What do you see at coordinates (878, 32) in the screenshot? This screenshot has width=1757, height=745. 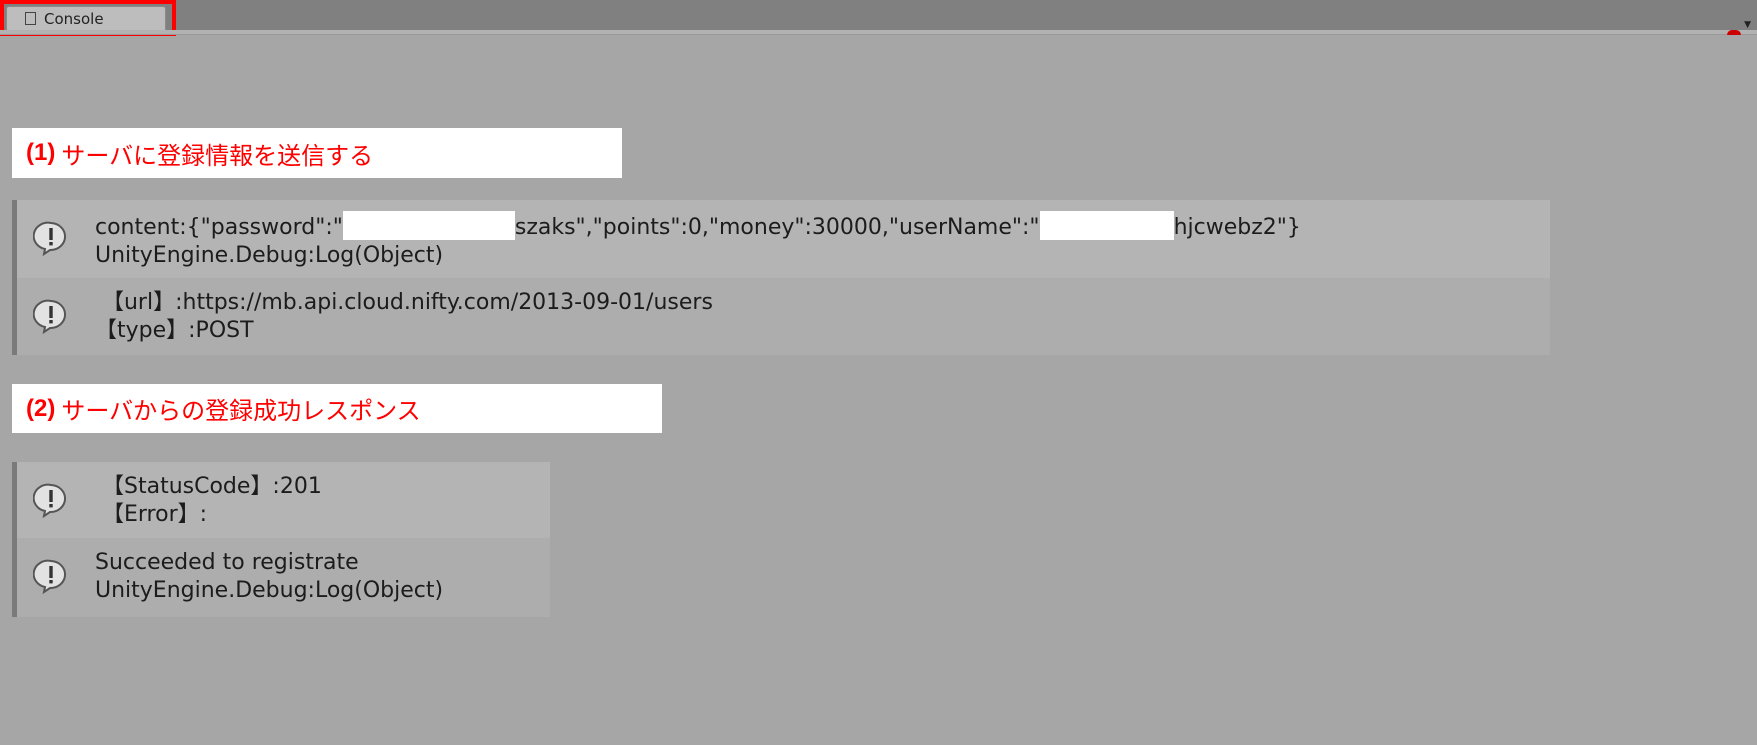 I see `console-toolbar` at bounding box center [878, 32].